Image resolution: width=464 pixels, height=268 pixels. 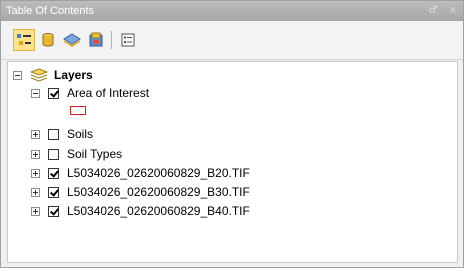 I want to click on tree-root-layers: Layers, so click(x=53, y=75).